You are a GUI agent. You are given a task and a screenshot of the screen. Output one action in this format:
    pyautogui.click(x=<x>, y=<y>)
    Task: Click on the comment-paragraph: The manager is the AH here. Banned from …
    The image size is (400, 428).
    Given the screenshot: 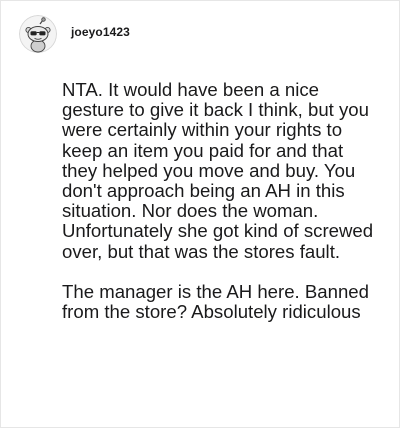 What is the action you would take?
    pyautogui.click(x=215, y=301)
    